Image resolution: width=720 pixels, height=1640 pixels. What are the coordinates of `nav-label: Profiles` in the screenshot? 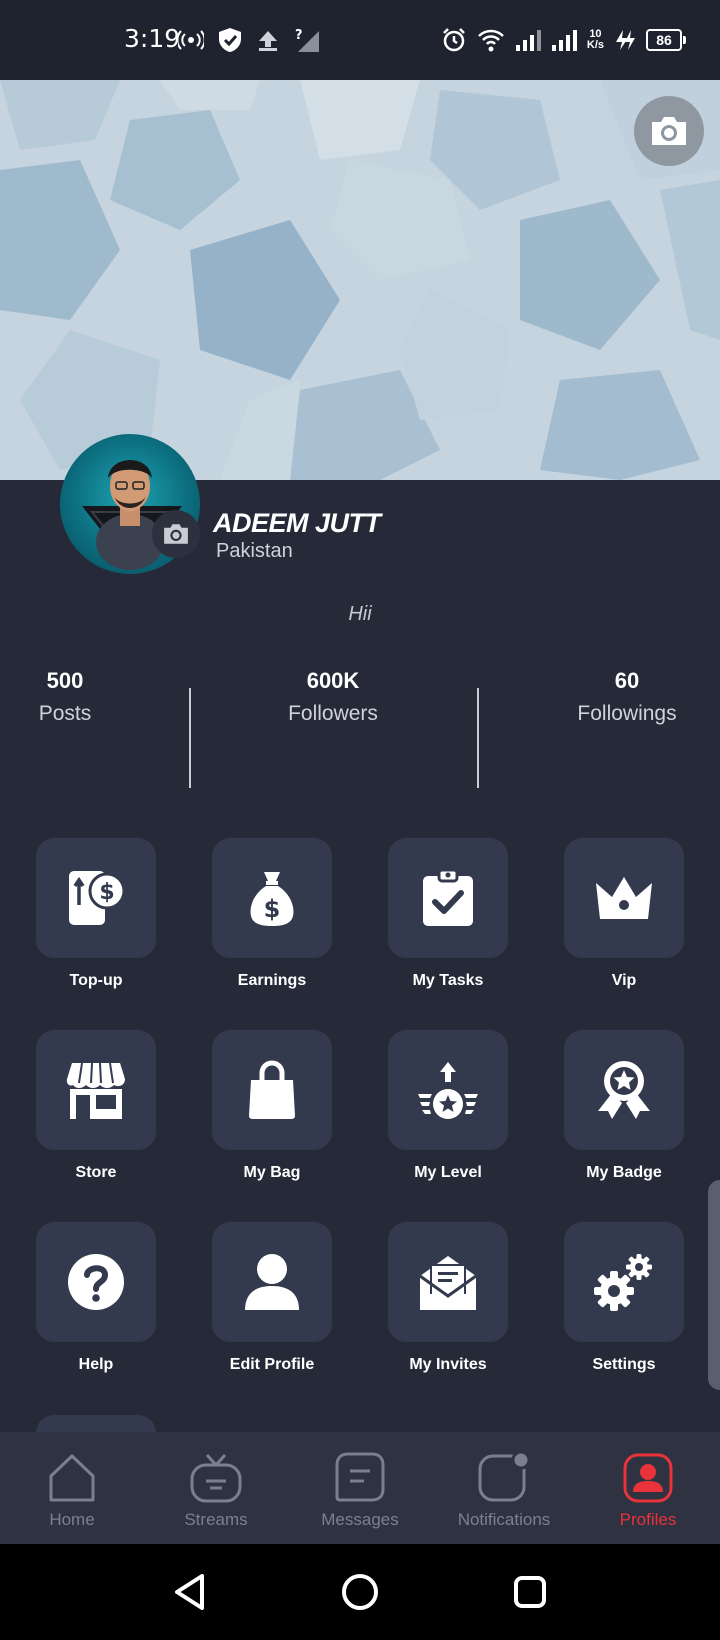 It's located at (648, 1519).